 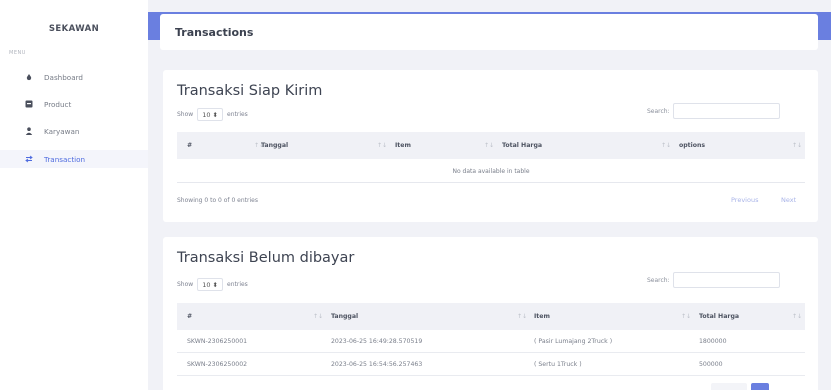 I want to click on table-header: # ↑↓ Tanggal ↑↓ Item ↑↓ Total Harga ↑↓, so click(x=491, y=316).